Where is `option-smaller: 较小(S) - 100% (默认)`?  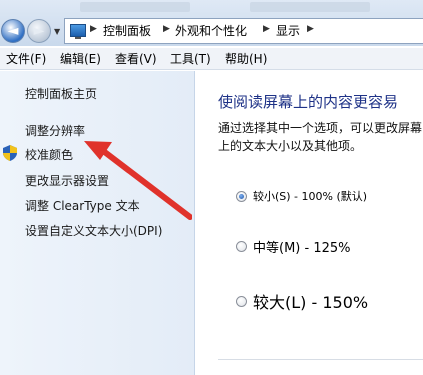 option-smaller: 较小(S) - 100% (默认) is located at coordinates (301, 196).